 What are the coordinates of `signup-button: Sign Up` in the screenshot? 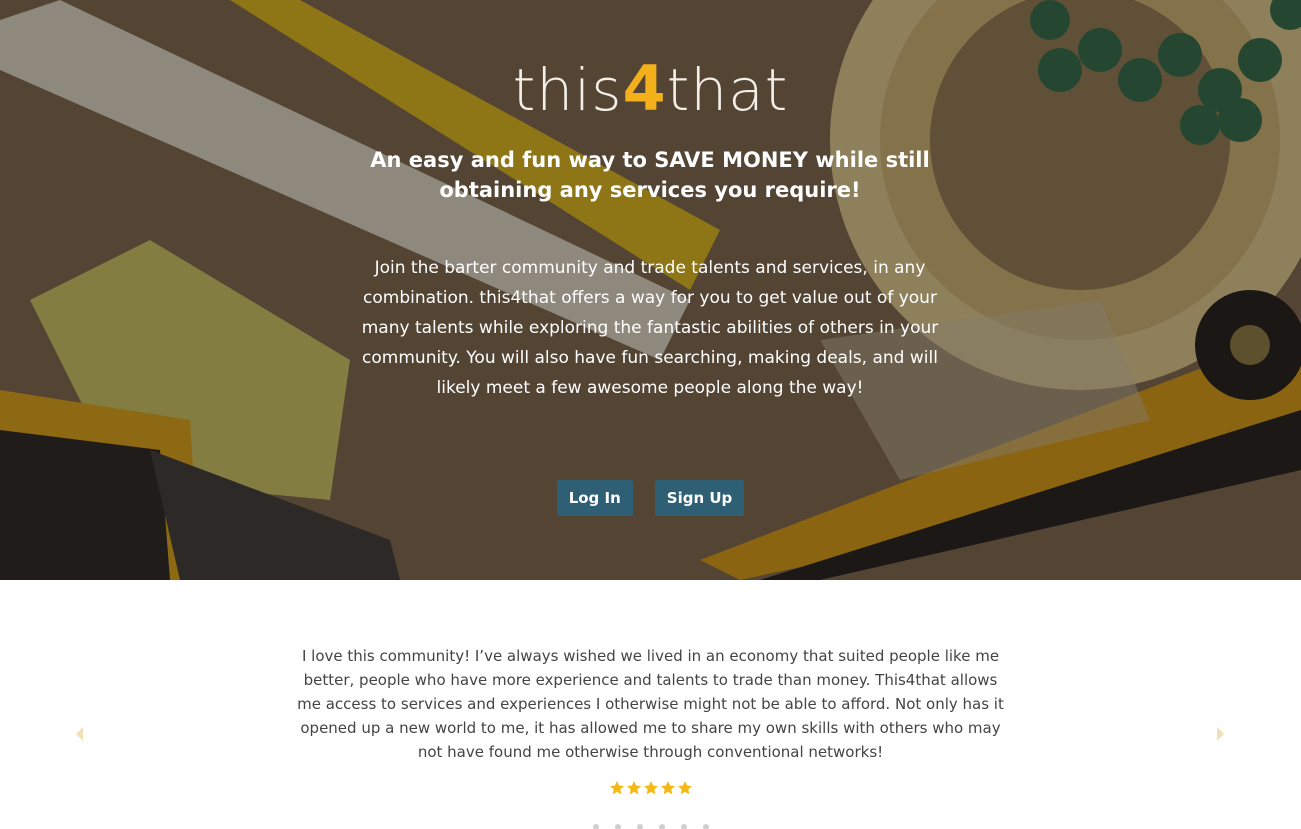 It's located at (699, 498).